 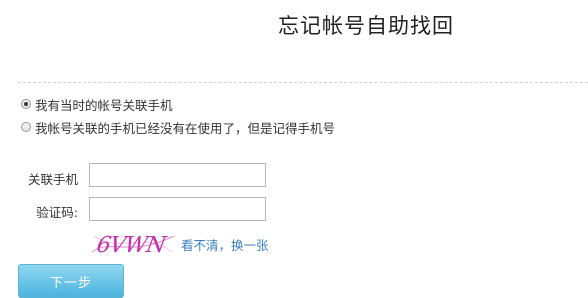 I want to click on divider, so click(x=303, y=82).